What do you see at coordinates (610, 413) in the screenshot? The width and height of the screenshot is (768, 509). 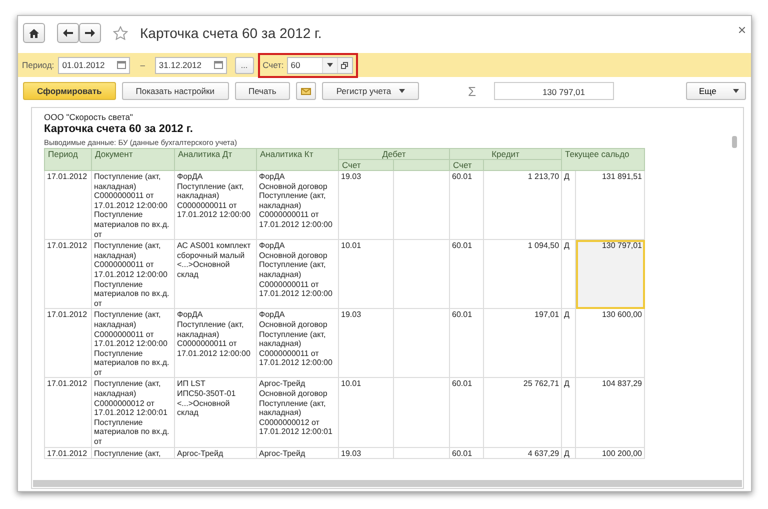 I see `table-cell: 104 837,29` at bounding box center [610, 413].